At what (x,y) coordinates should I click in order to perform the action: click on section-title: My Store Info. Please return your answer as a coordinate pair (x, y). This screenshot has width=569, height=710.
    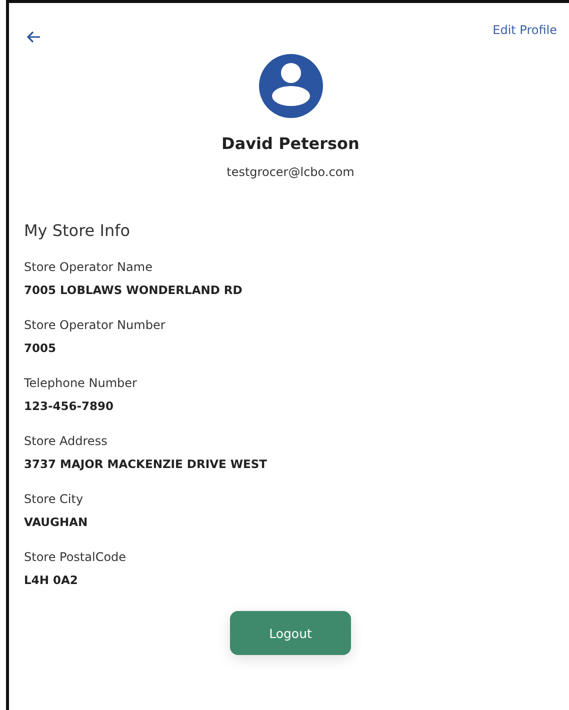
    Looking at the image, I should click on (78, 230).